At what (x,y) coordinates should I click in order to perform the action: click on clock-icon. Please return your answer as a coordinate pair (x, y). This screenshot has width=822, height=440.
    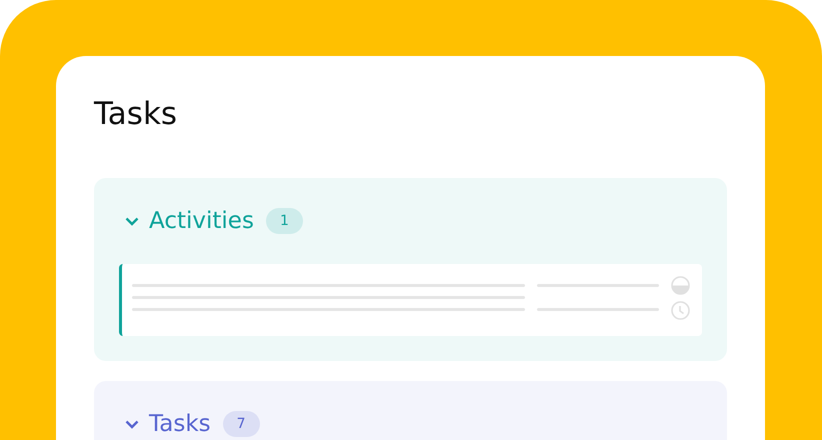
    Looking at the image, I should click on (680, 310).